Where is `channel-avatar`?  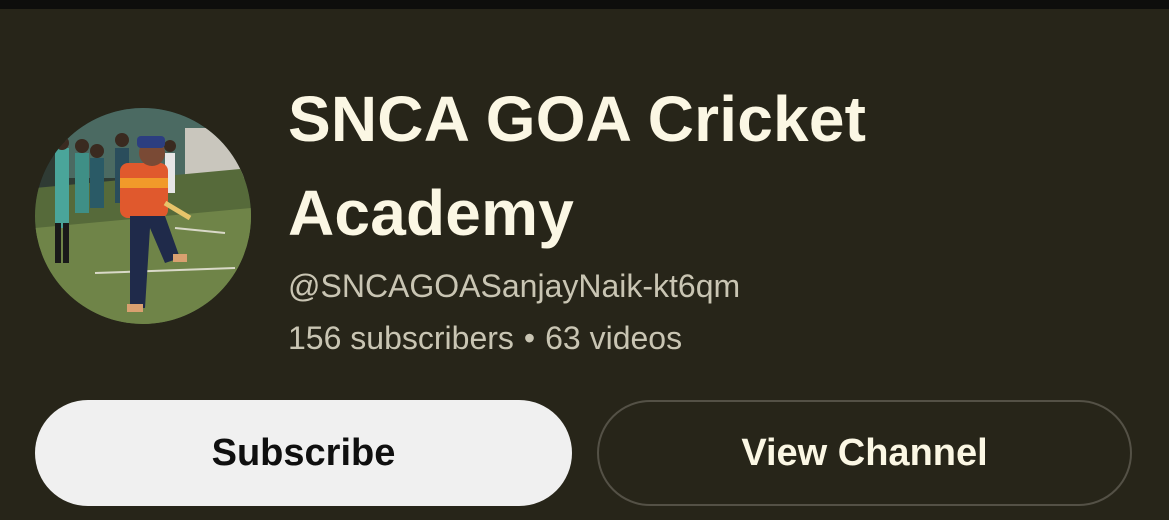
channel-avatar is located at coordinates (143, 216).